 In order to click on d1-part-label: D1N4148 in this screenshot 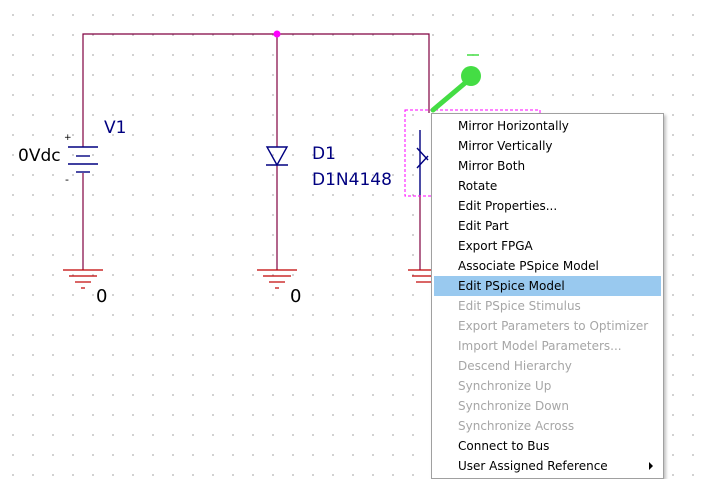, I will do `click(352, 180)`.